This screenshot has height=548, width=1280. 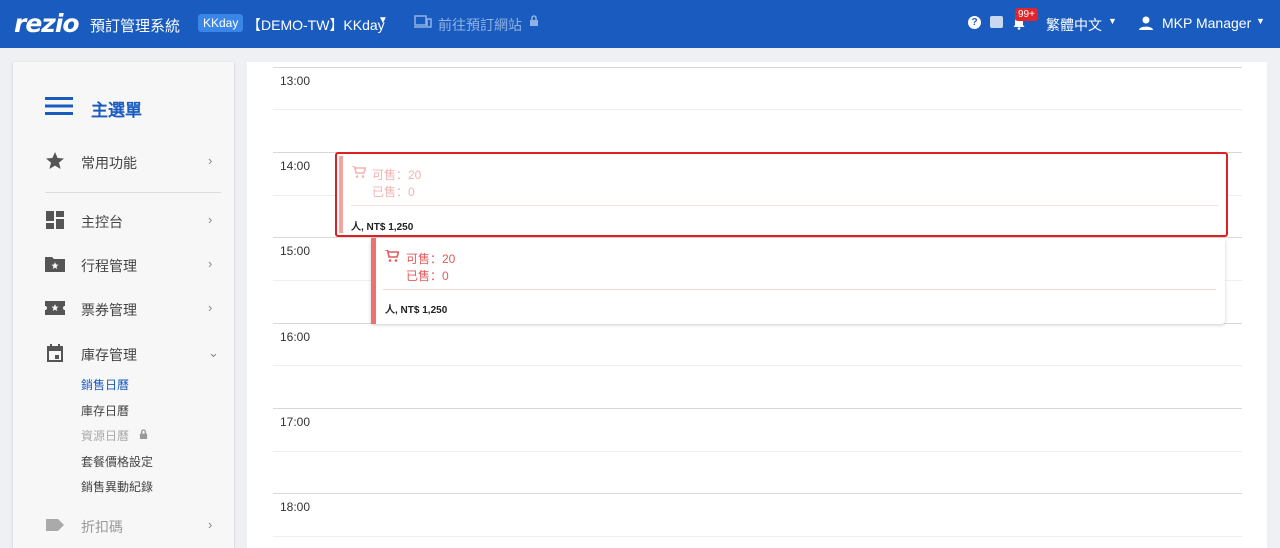 What do you see at coordinates (47, 23) in the screenshot?
I see `rezio-logo: rezio` at bounding box center [47, 23].